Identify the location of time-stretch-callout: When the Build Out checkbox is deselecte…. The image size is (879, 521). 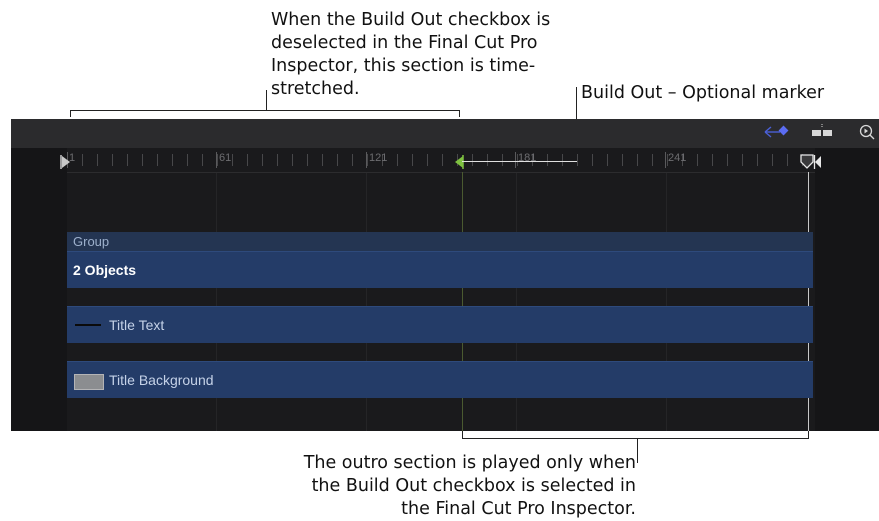
(411, 54).